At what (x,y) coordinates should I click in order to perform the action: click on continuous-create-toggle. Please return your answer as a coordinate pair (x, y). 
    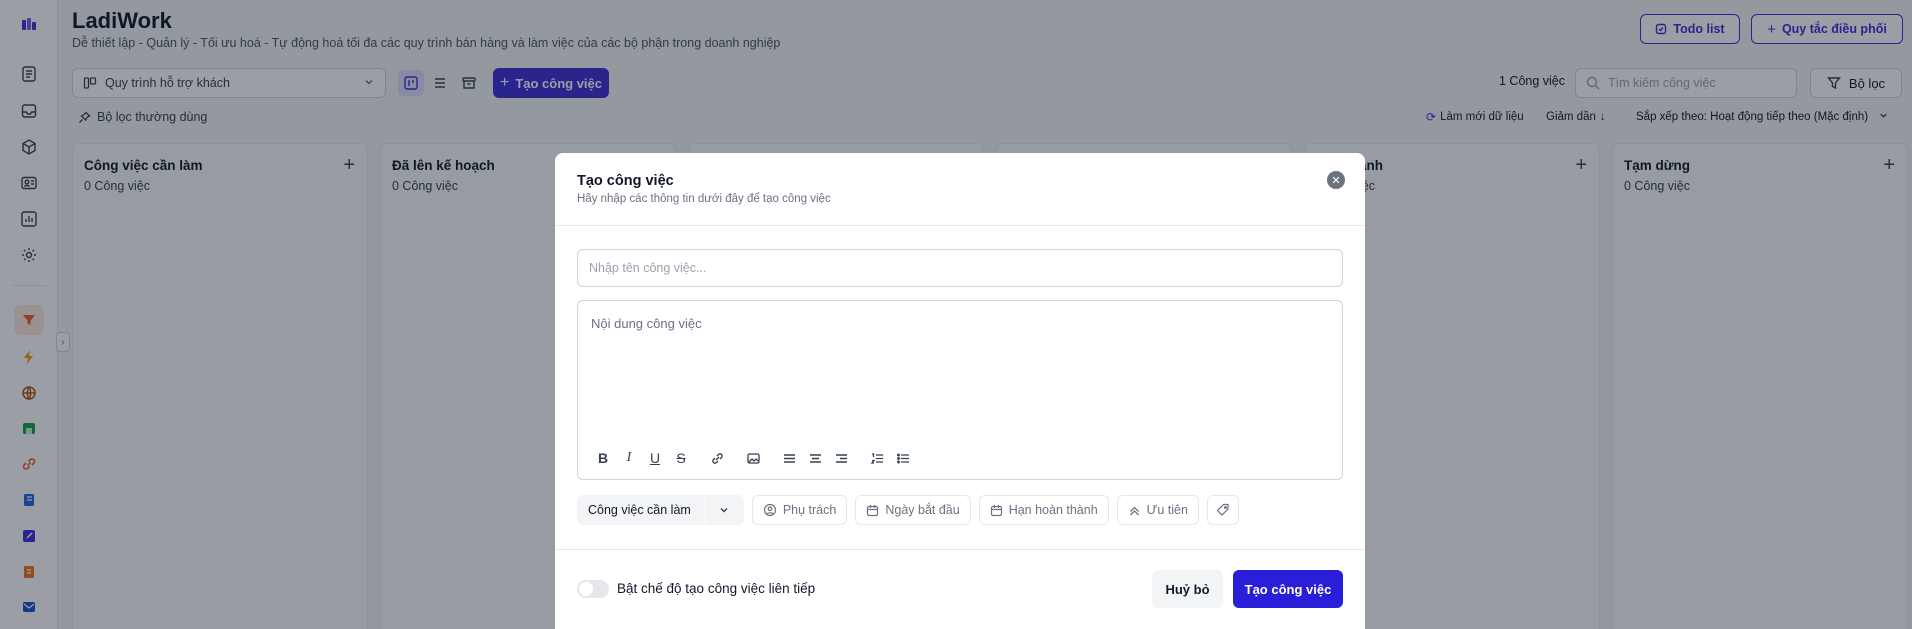
    Looking at the image, I should click on (593, 589).